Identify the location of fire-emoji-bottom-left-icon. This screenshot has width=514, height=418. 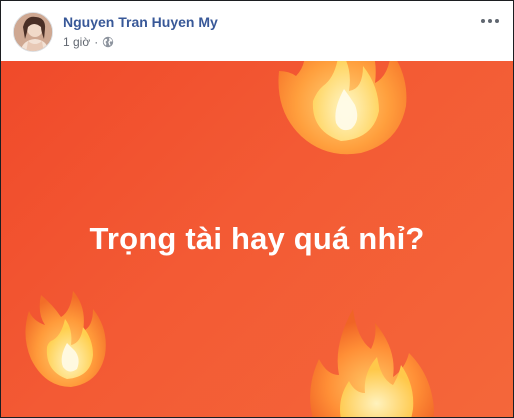
(65, 339).